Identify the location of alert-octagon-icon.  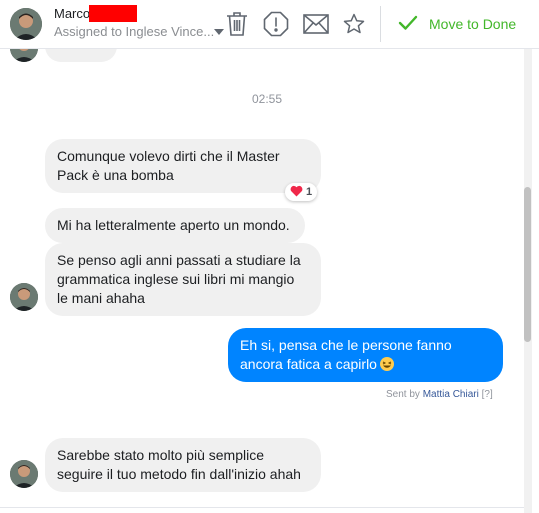
(276, 24).